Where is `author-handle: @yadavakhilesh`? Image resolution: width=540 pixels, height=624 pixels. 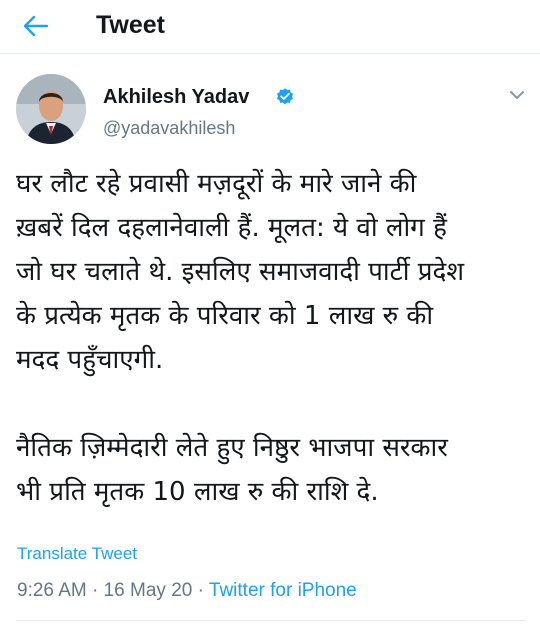 author-handle: @yadavakhilesh is located at coordinates (169, 128).